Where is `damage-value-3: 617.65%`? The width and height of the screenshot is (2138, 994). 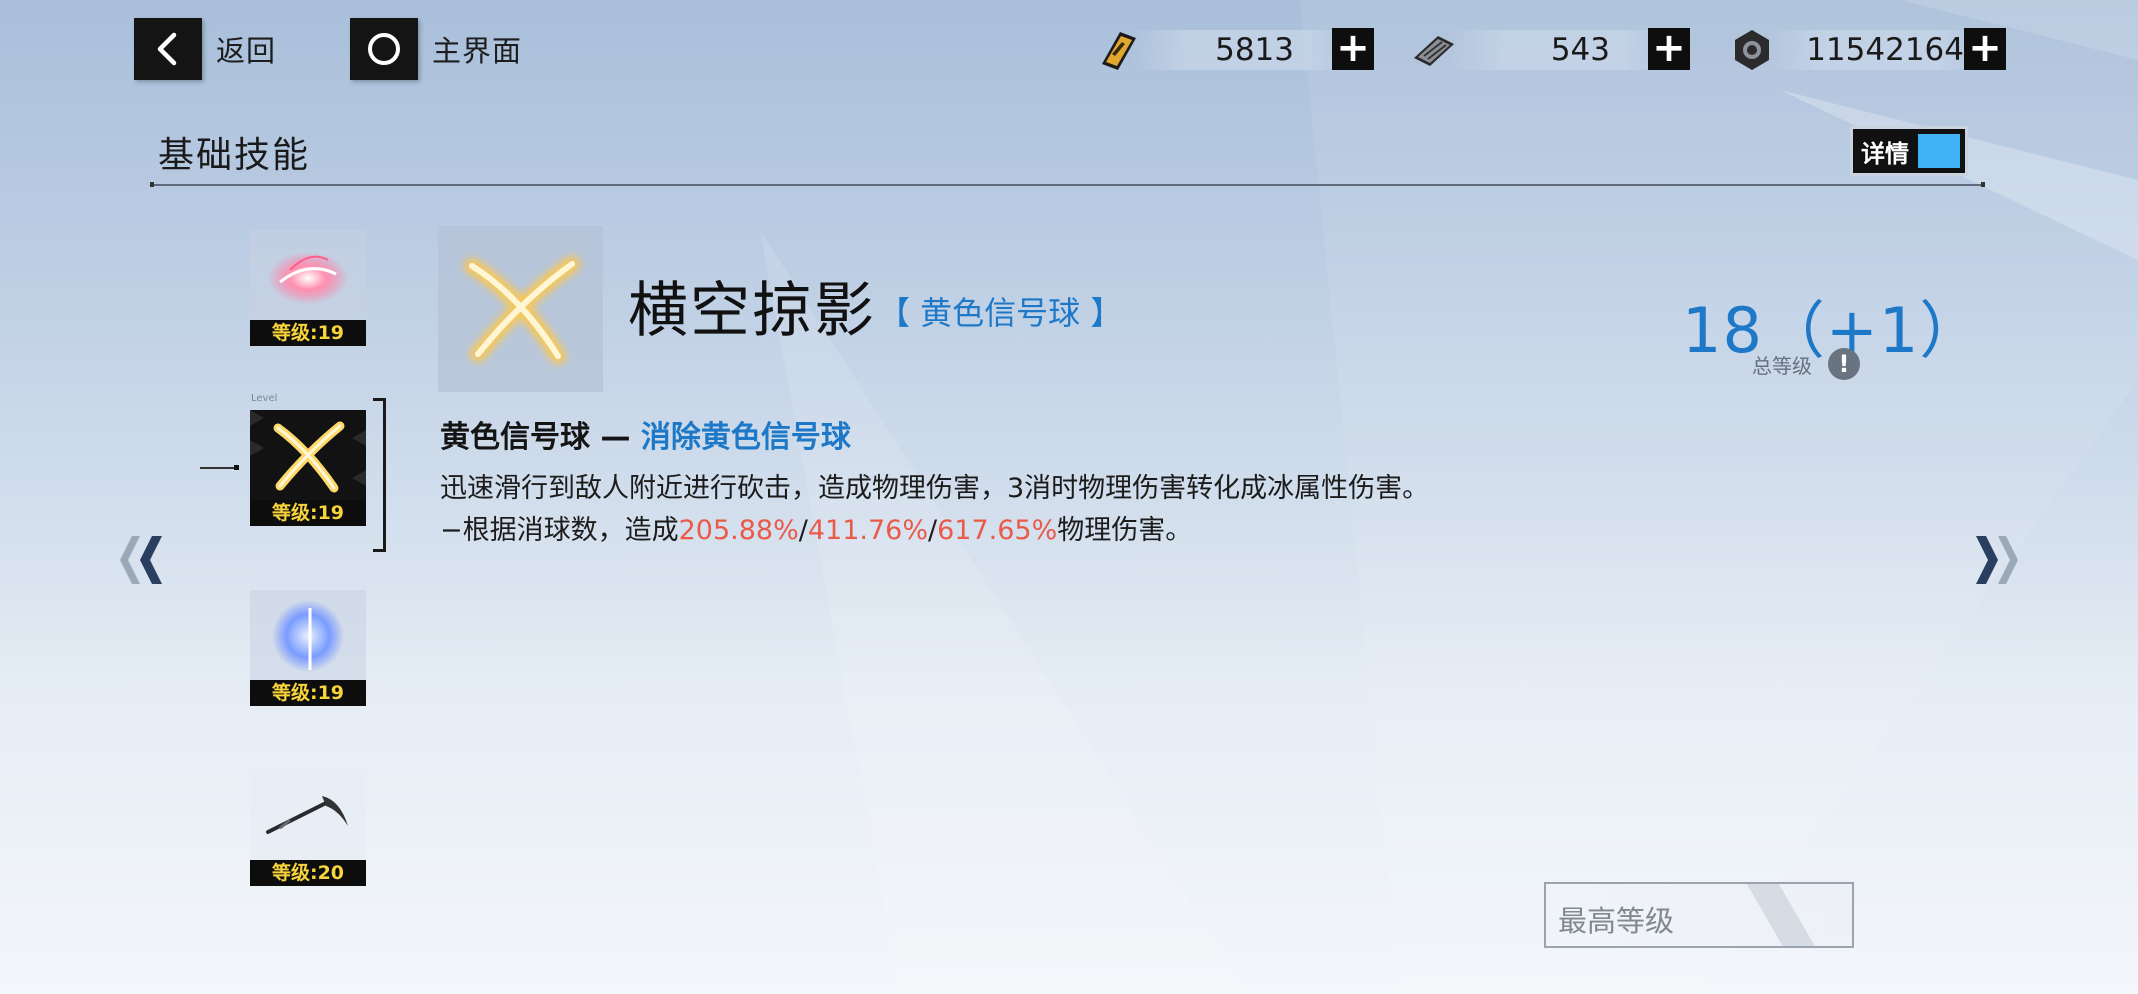
damage-value-3: 617.65% is located at coordinates (997, 530).